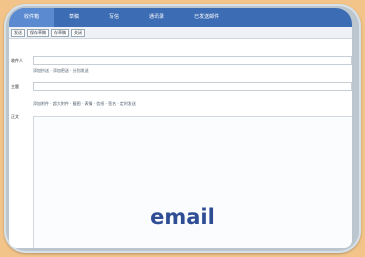  I want to click on compose-toolbar: 发送 保存草稿 存草稿 关闭, so click(180, 33).